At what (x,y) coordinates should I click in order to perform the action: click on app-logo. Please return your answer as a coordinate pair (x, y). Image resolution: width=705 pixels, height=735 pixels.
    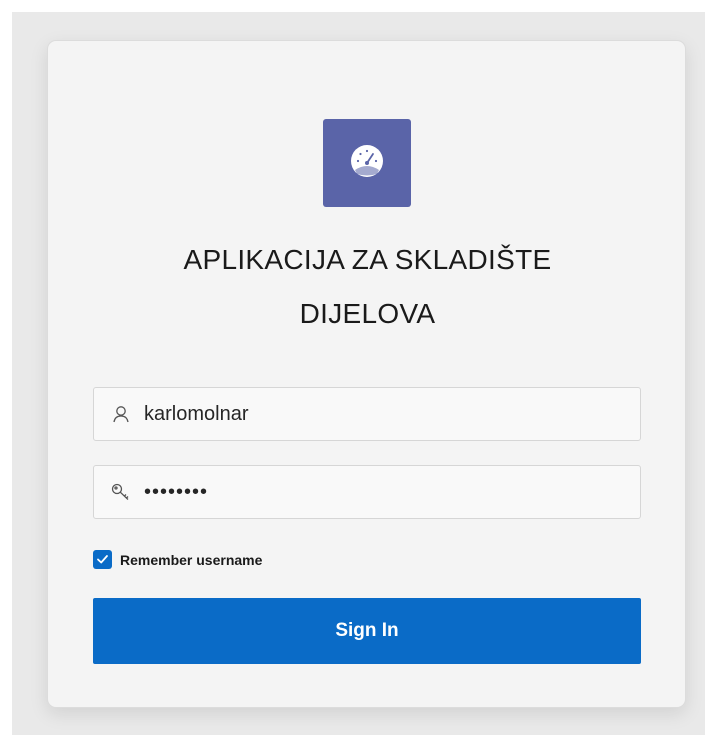
    Looking at the image, I should click on (367, 163).